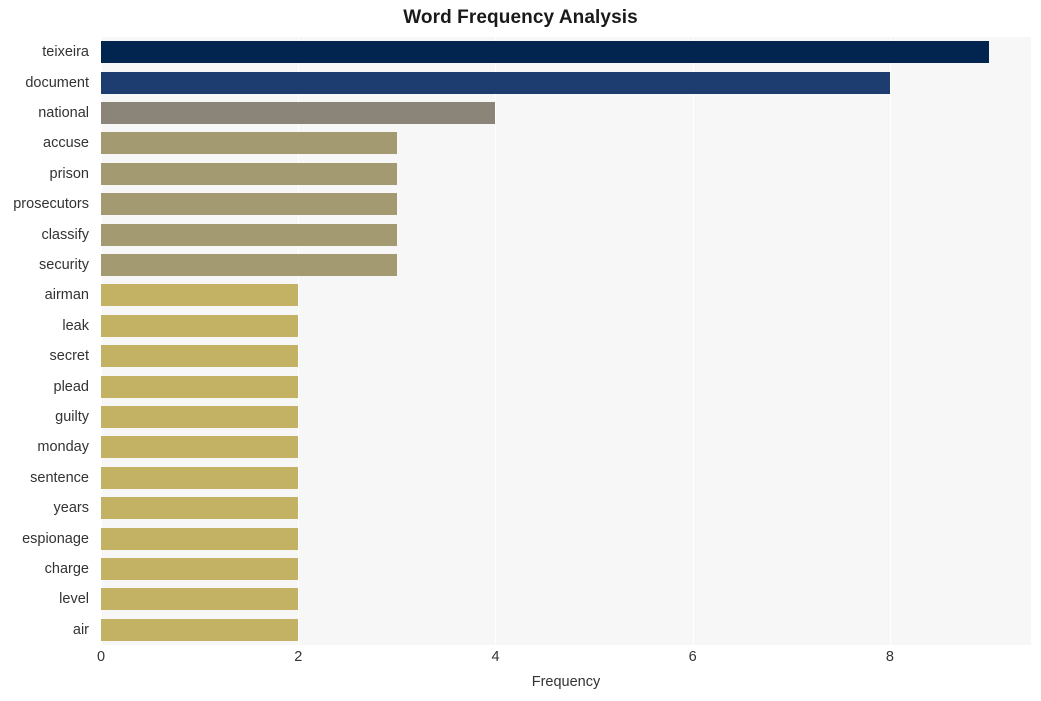 This screenshot has height=701, width=1041. Describe the element at coordinates (74, 599) in the screenshot. I see `y-axis-tick-label: level` at that location.